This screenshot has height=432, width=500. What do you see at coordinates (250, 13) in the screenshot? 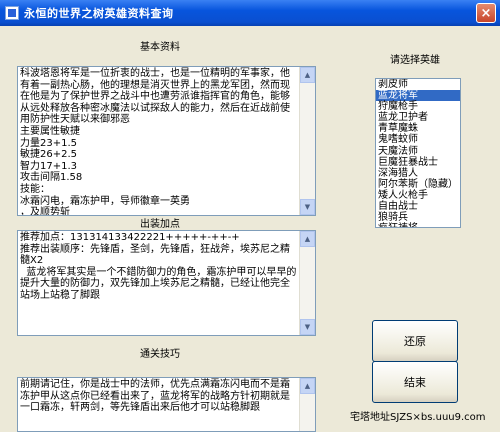
I see `title-bar: 永恒的世界之树英雄资料查询 ×` at bounding box center [250, 13].